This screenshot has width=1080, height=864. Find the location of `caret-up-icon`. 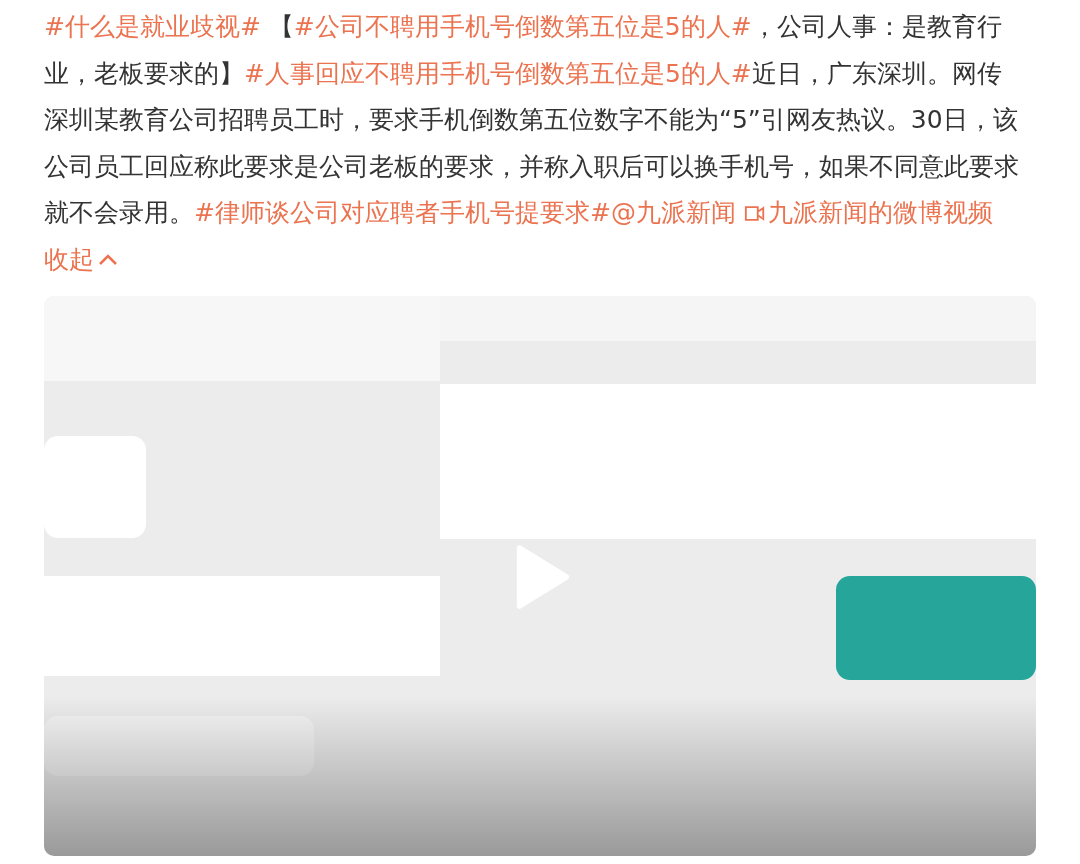

caret-up-icon is located at coordinates (108, 259).